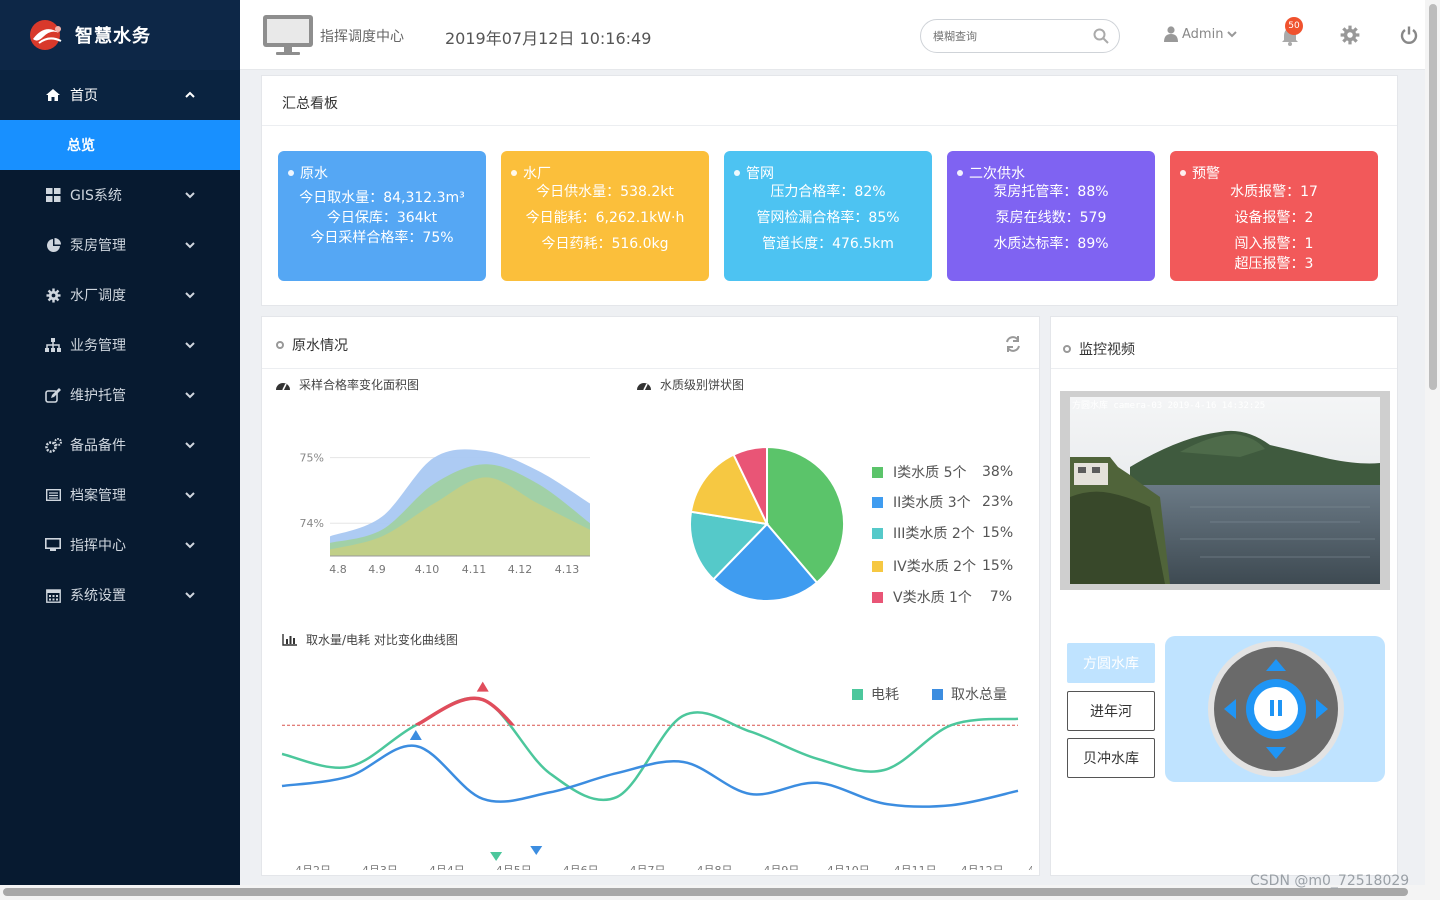 This screenshot has height=900, width=1440. I want to click on search-input, so click(1020, 36).